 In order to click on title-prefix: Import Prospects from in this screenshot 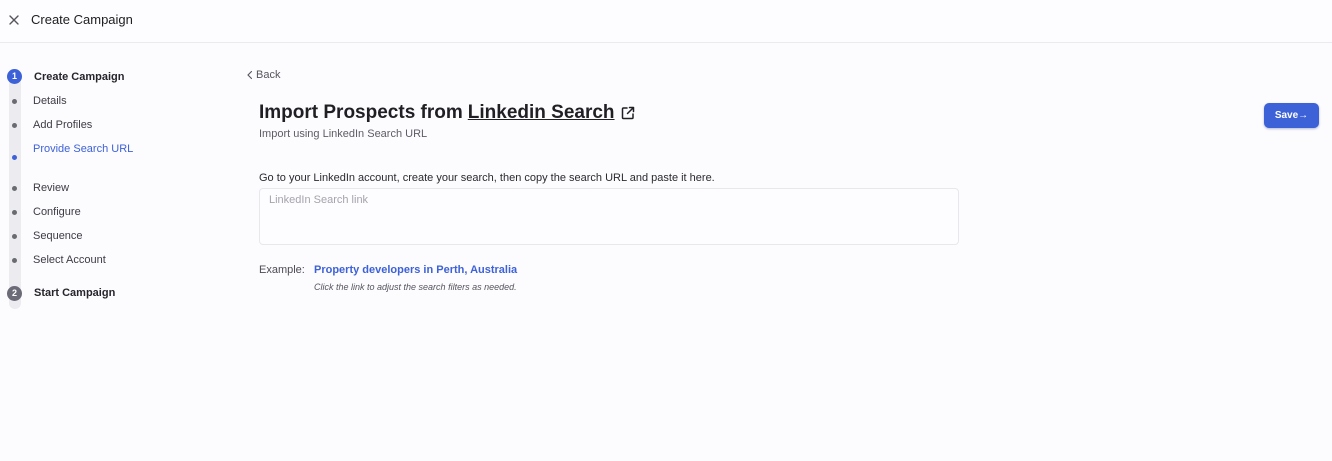, I will do `click(361, 112)`.